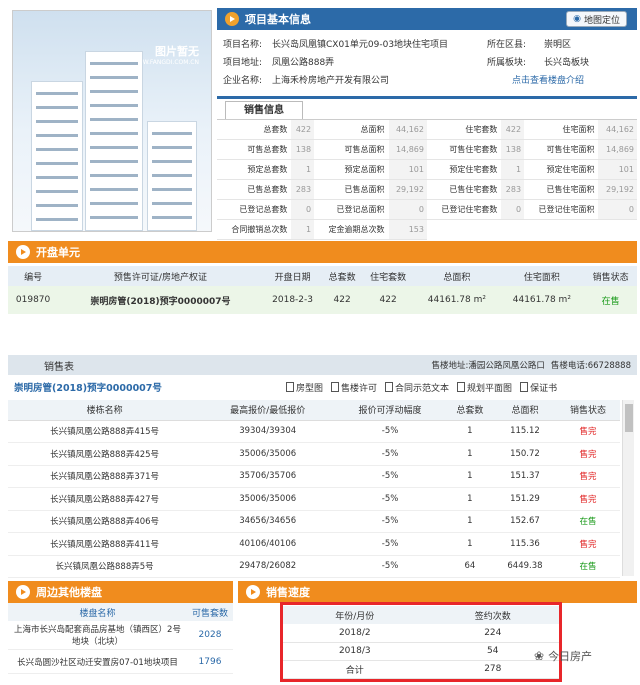 This screenshot has width=640, height=685. I want to click on table-row: 长兴镇凤凰公路888弄427号 35006/35006 -5% 1 151.29 售完, so click(314, 499).